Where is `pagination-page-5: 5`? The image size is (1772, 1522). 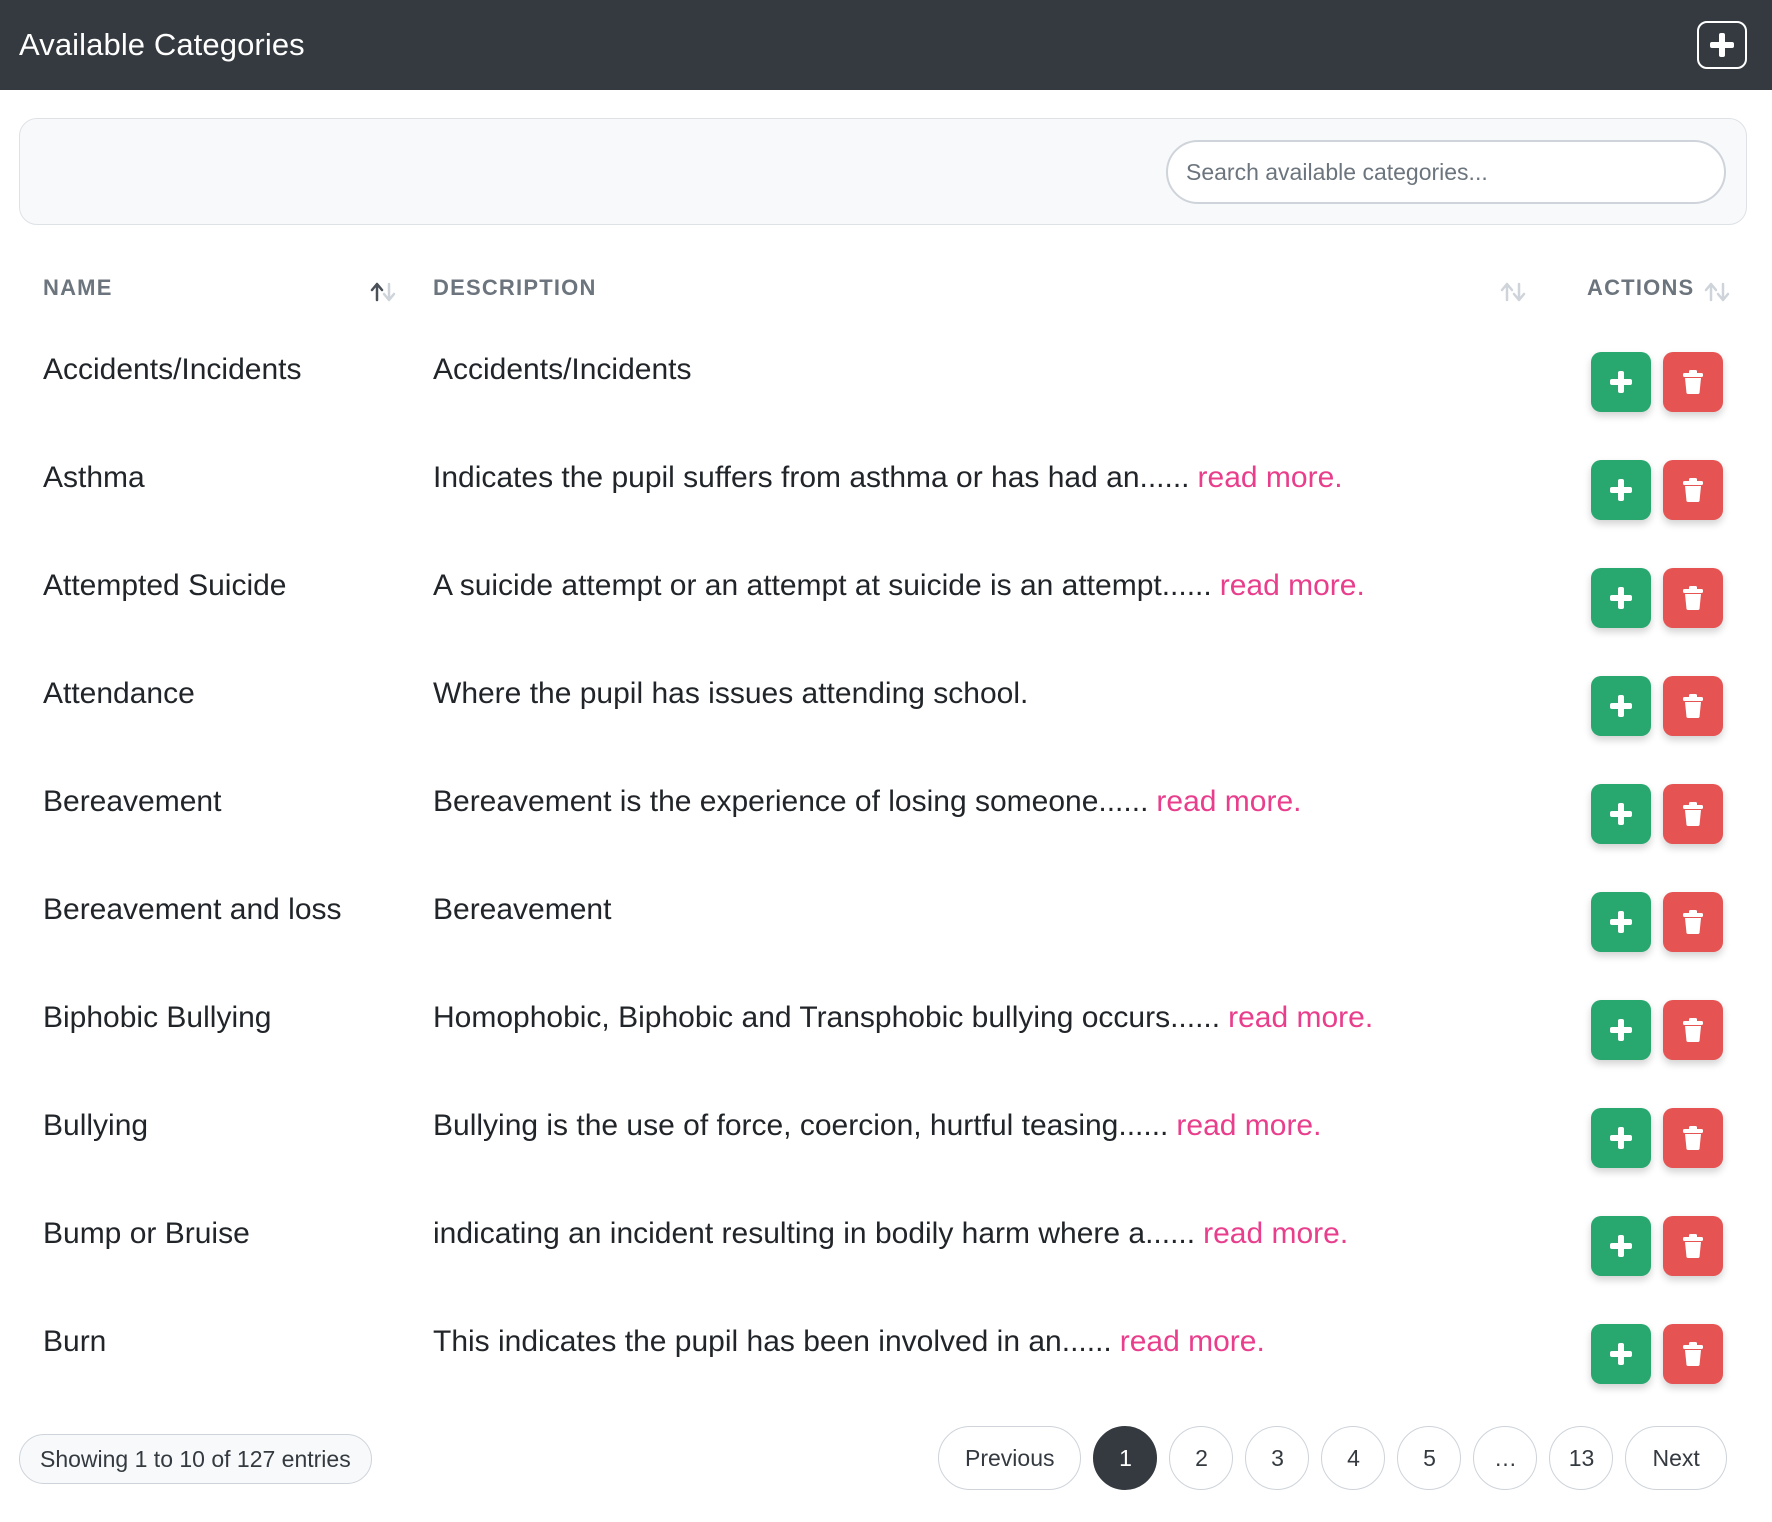 pagination-page-5: 5 is located at coordinates (1429, 1458).